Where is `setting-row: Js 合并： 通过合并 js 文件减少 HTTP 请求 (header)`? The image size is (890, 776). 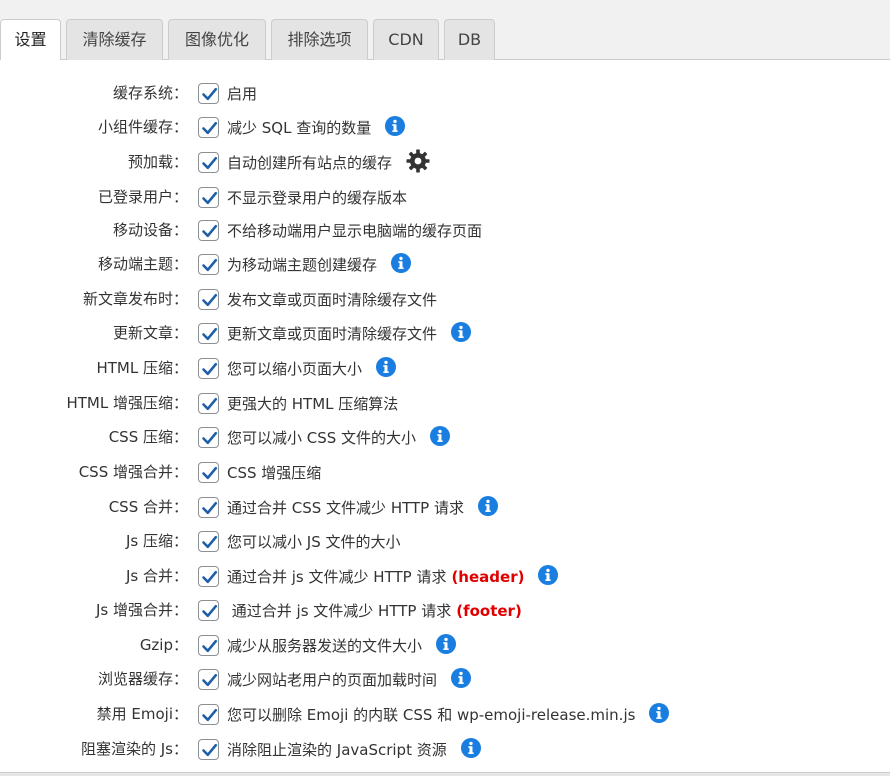
setting-row: Js 合并： 通过合并 js 文件减少 HTTP 请求 (header) is located at coordinates (445, 576).